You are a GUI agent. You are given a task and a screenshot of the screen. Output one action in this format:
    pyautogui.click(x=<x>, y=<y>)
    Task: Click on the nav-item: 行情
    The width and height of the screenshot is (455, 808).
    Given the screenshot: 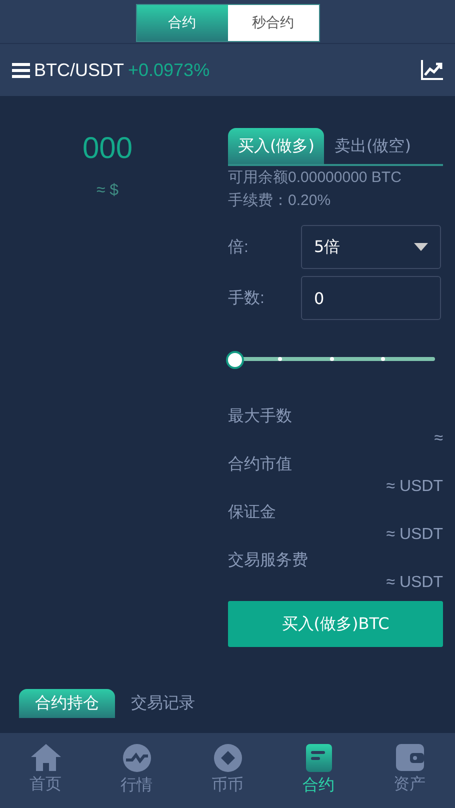 What is the action you would take?
    pyautogui.click(x=136, y=770)
    